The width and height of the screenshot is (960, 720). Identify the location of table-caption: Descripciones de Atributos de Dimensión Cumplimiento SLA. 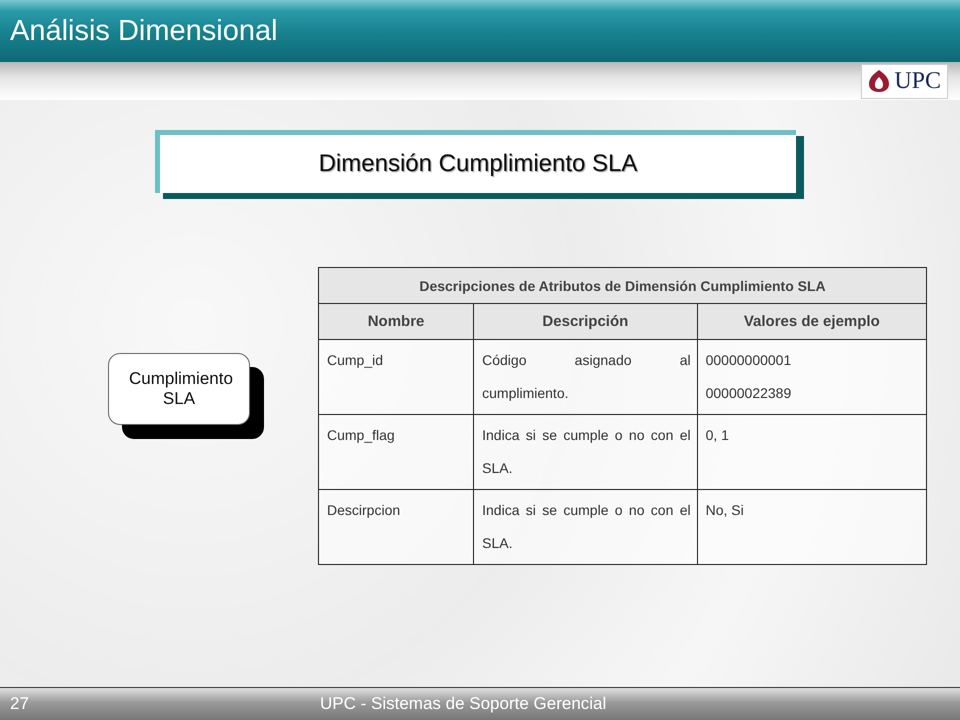
(622, 286).